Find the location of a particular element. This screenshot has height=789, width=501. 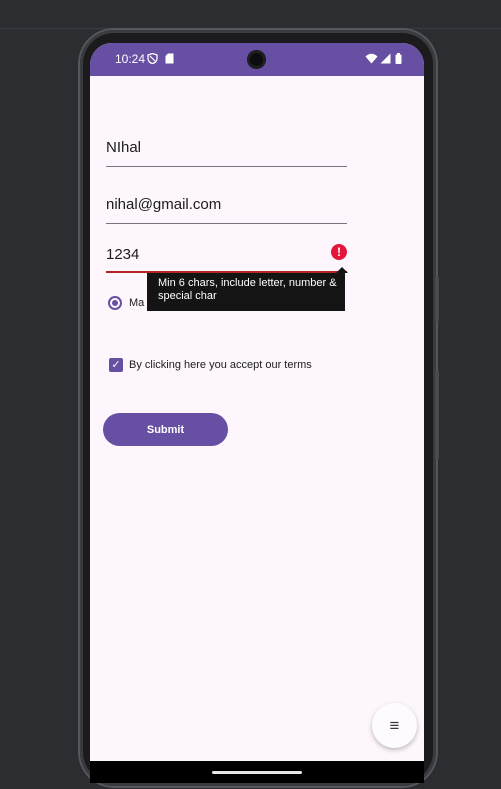

signal-icon is located at coordinates (385, 60).